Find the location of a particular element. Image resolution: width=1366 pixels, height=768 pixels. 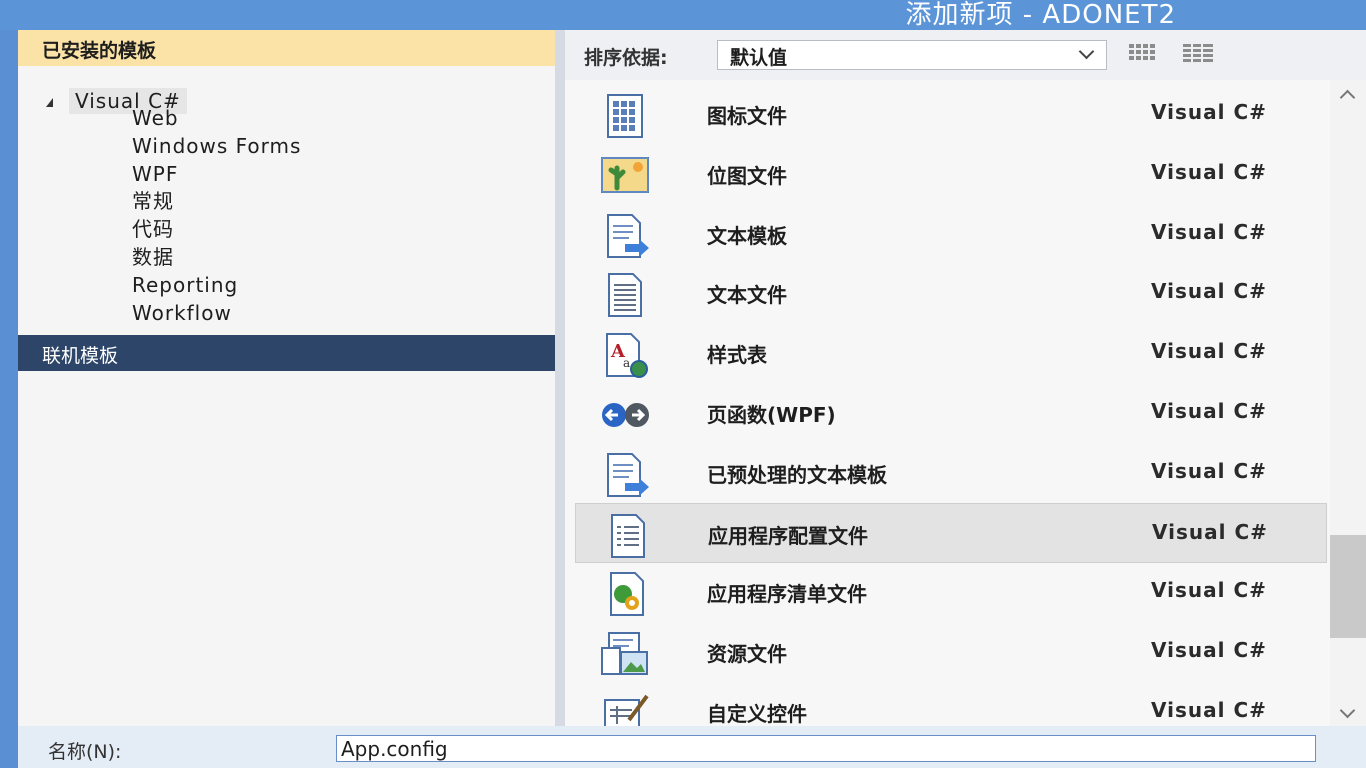

template-name: 应用程序配置文件 is located at coordinates (788, 535).